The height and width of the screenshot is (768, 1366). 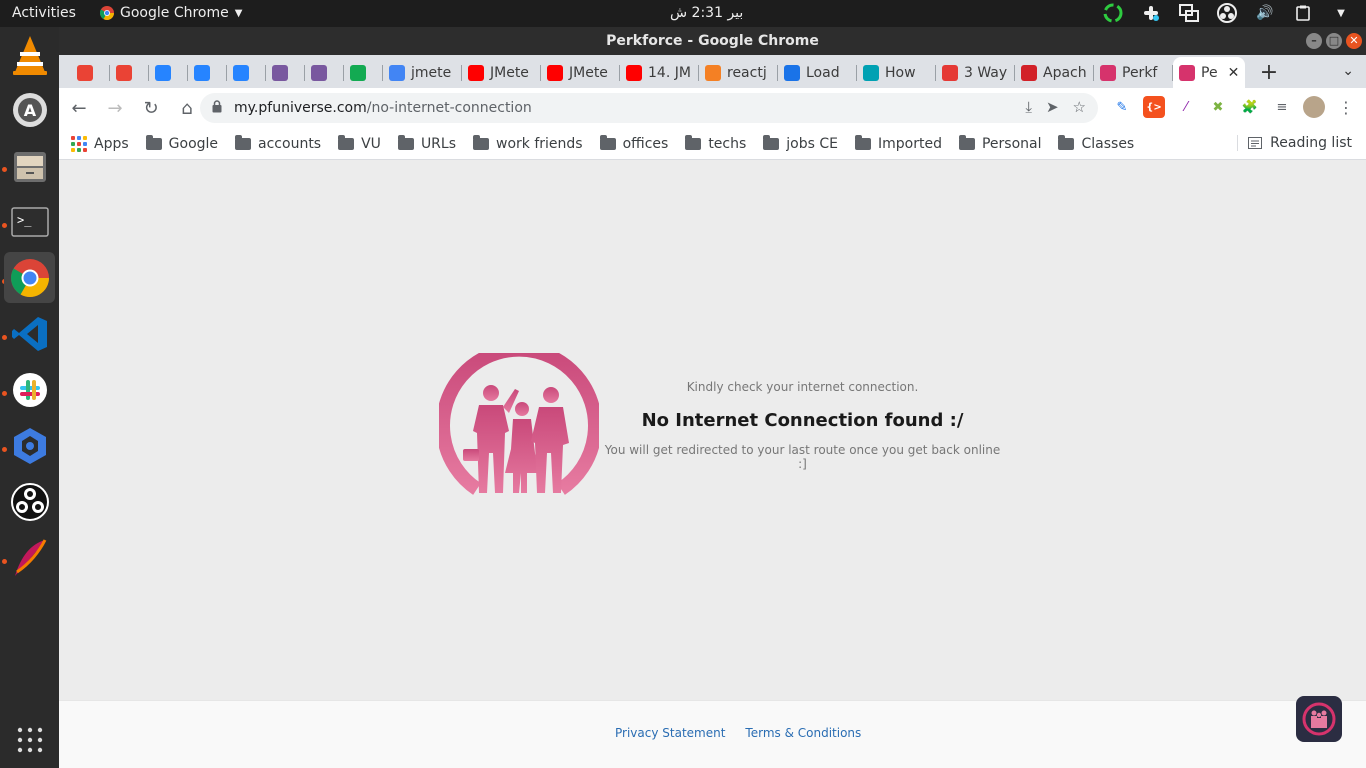 What do you see at coordinates (151, 108) in the screenshot?
I see `reload-button: ↻` at bounding box center [151, 108].